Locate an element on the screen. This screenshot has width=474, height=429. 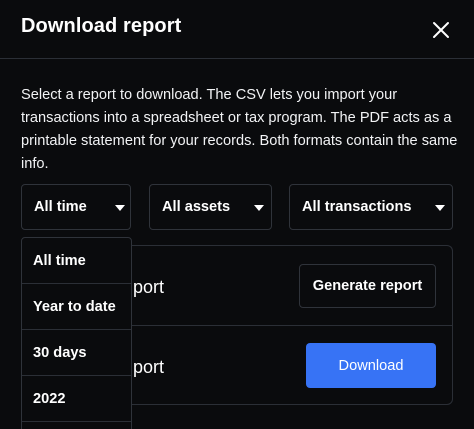
transactions-select: All transactions is located at coordinates (371, 207).